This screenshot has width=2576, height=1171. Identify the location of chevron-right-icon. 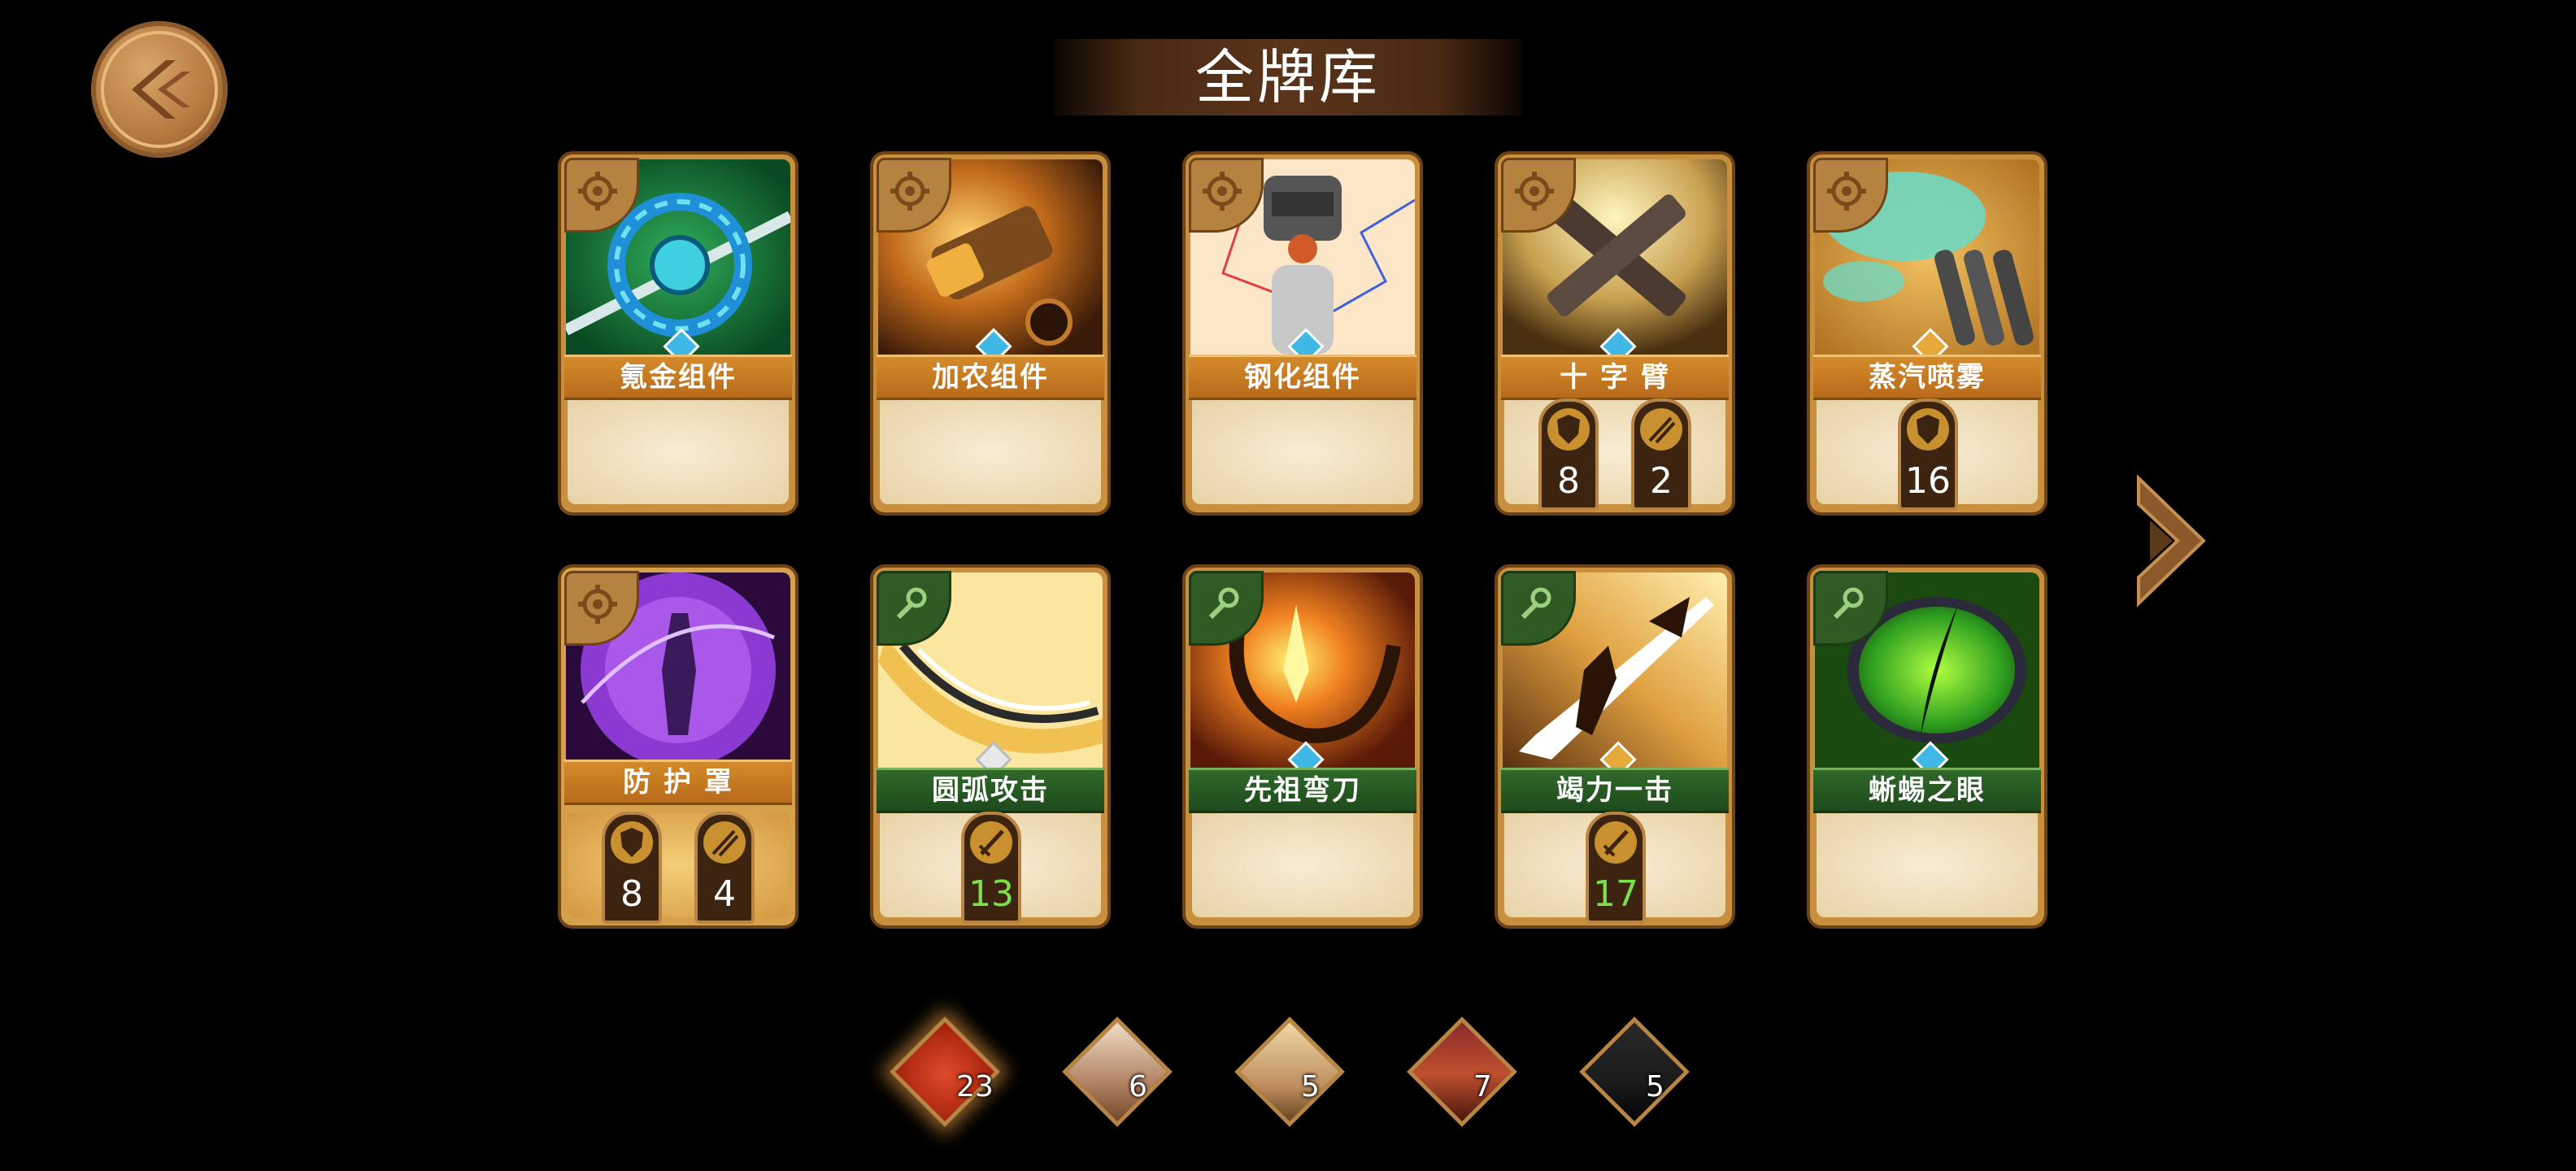
(2172, 540).